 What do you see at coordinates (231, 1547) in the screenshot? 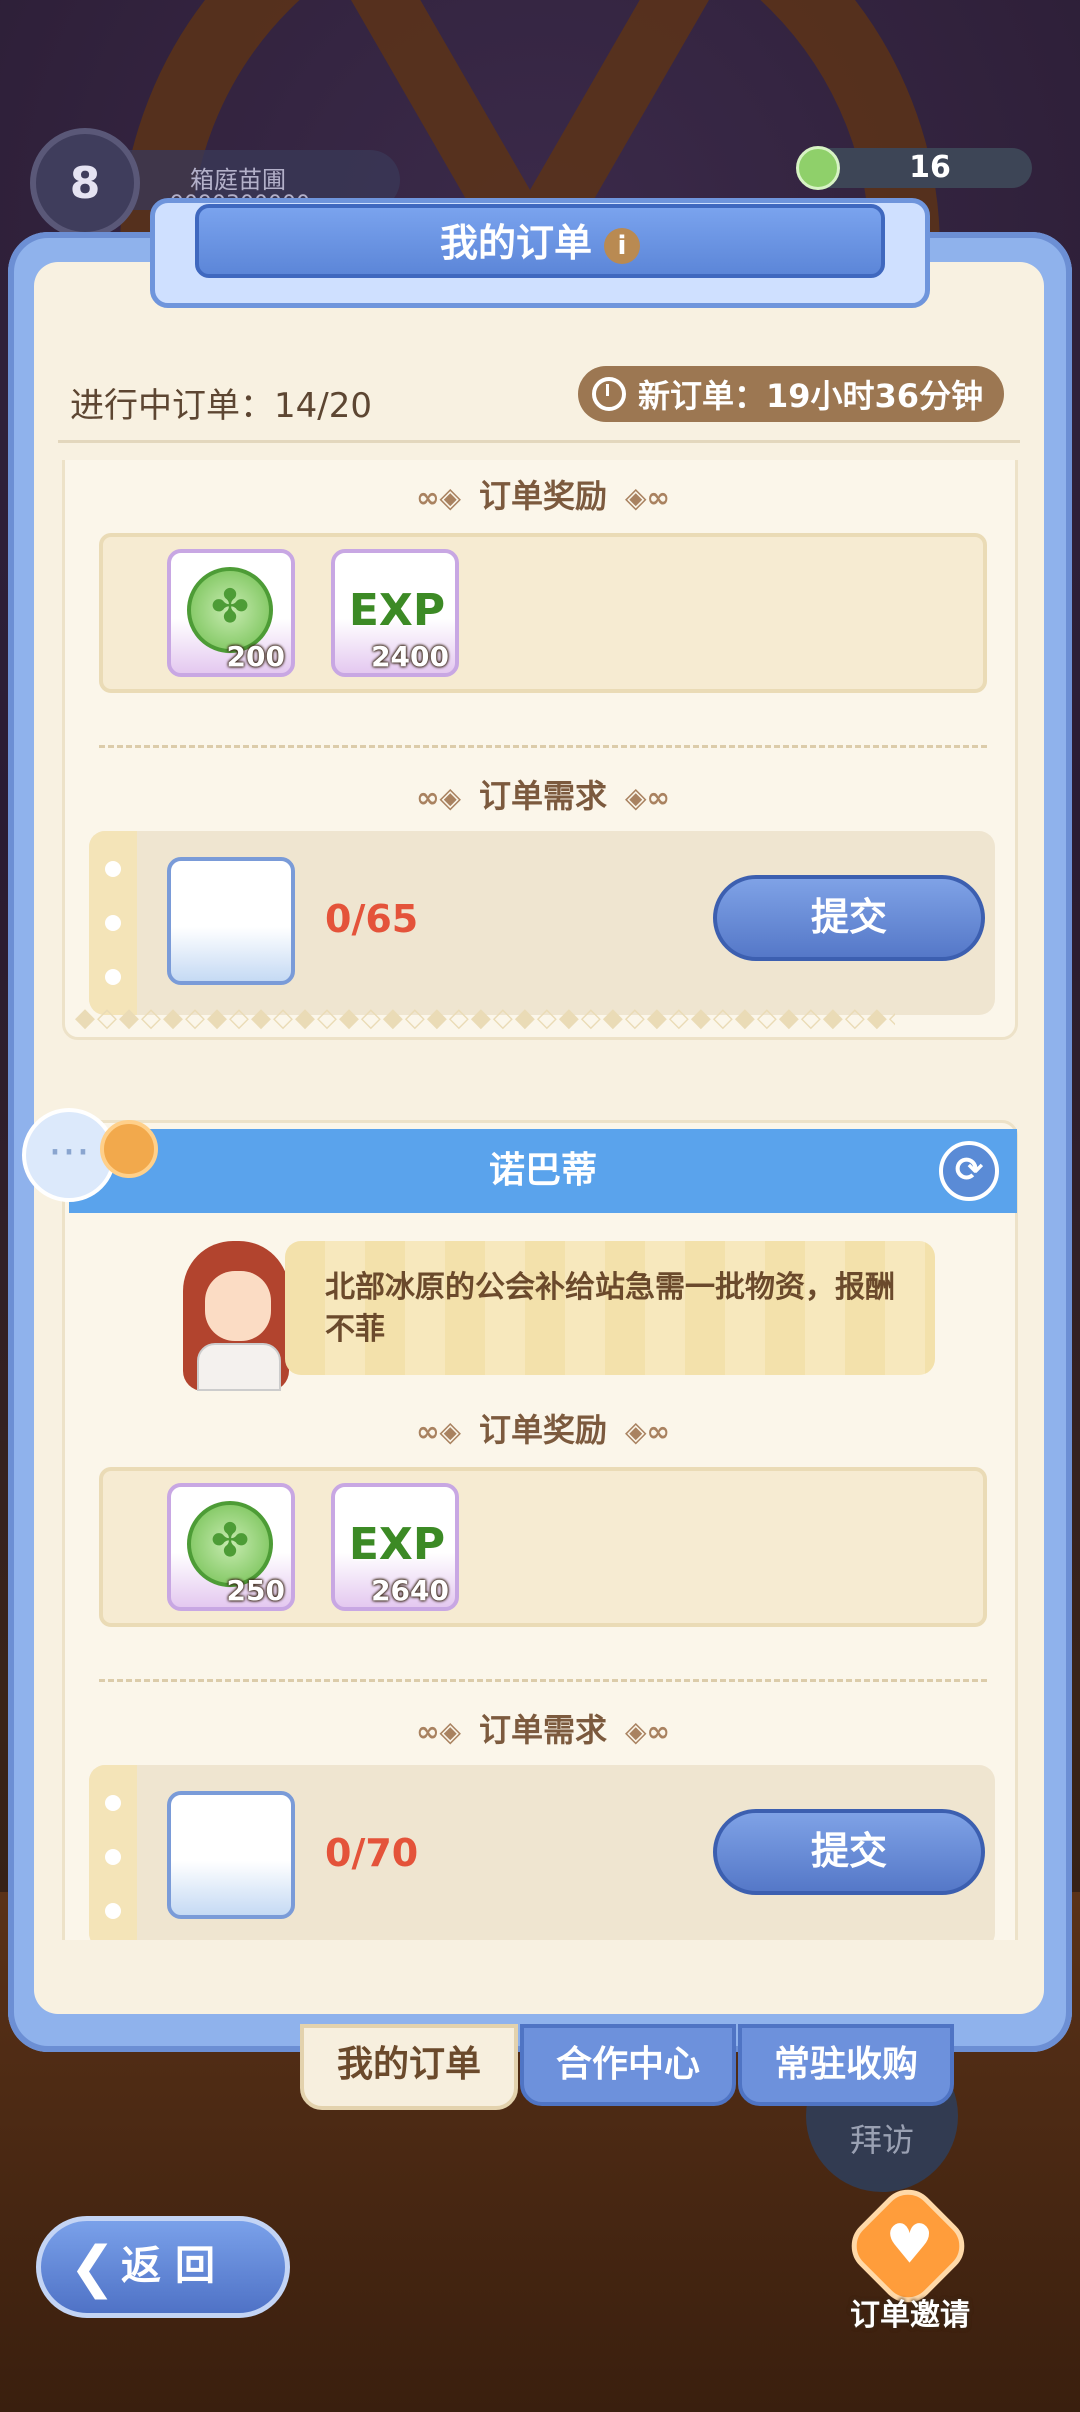
I see `reward-item-coin: 250` at bounding box center [231, 1547].